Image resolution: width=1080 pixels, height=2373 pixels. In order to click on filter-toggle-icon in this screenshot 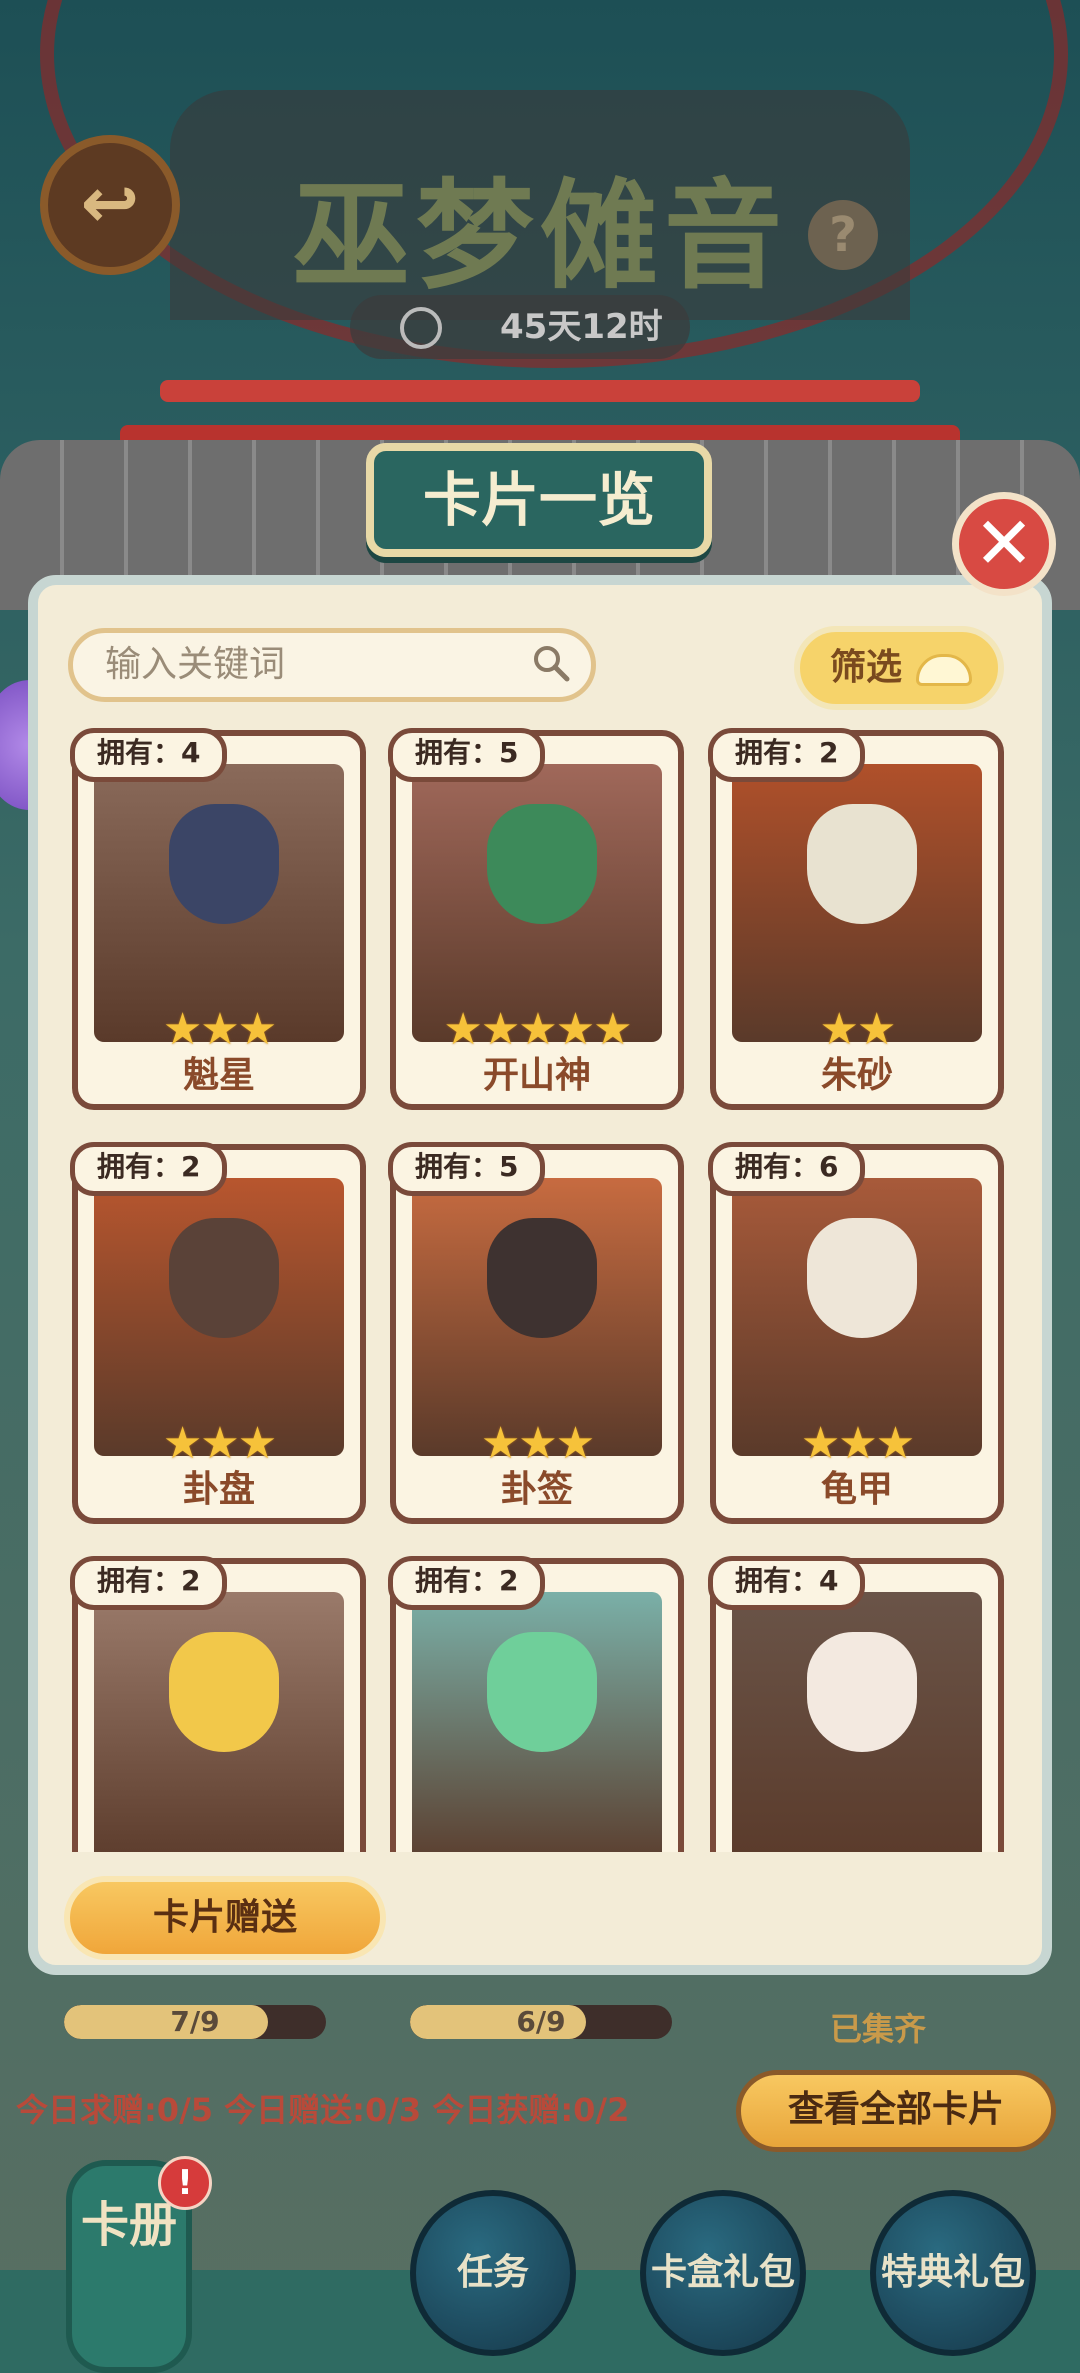, I will do `click(944, 670)`.